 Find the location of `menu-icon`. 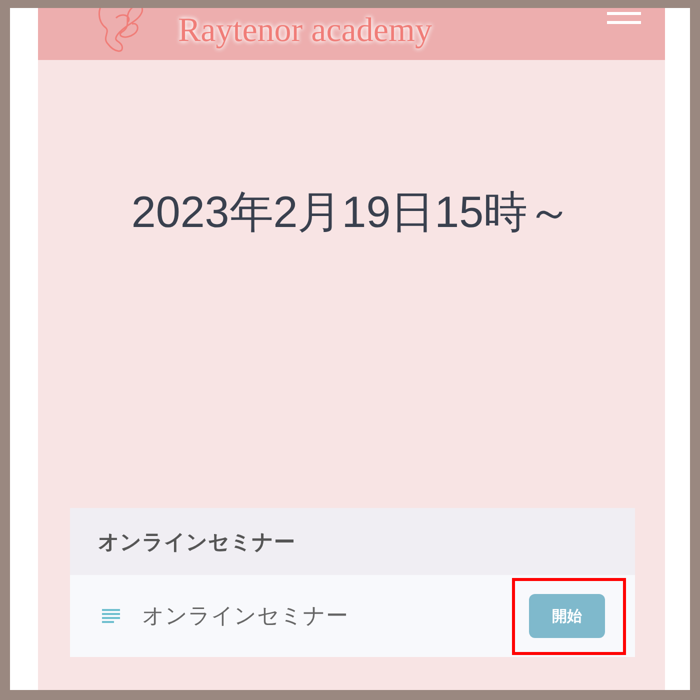

menu-icon is located at coordinates (624, 19).